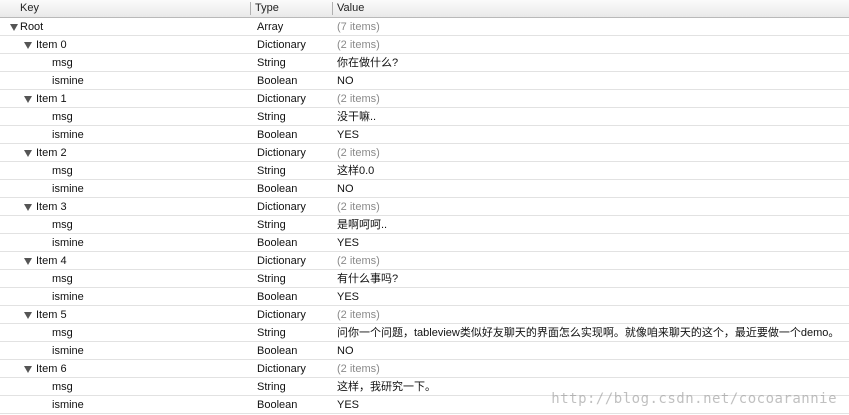 This screenshot has width=849, height=415. Describe the element at coordinates (593, 63) in the screenshot. I see `row-value: 你在做什么?` at that location.